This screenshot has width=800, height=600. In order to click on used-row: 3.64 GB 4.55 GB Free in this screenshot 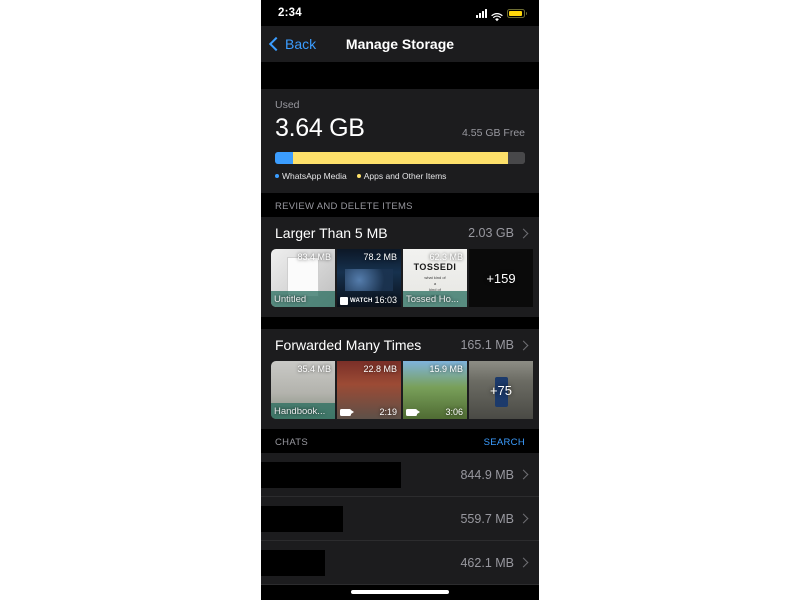, I will do `click(400, 128)`.